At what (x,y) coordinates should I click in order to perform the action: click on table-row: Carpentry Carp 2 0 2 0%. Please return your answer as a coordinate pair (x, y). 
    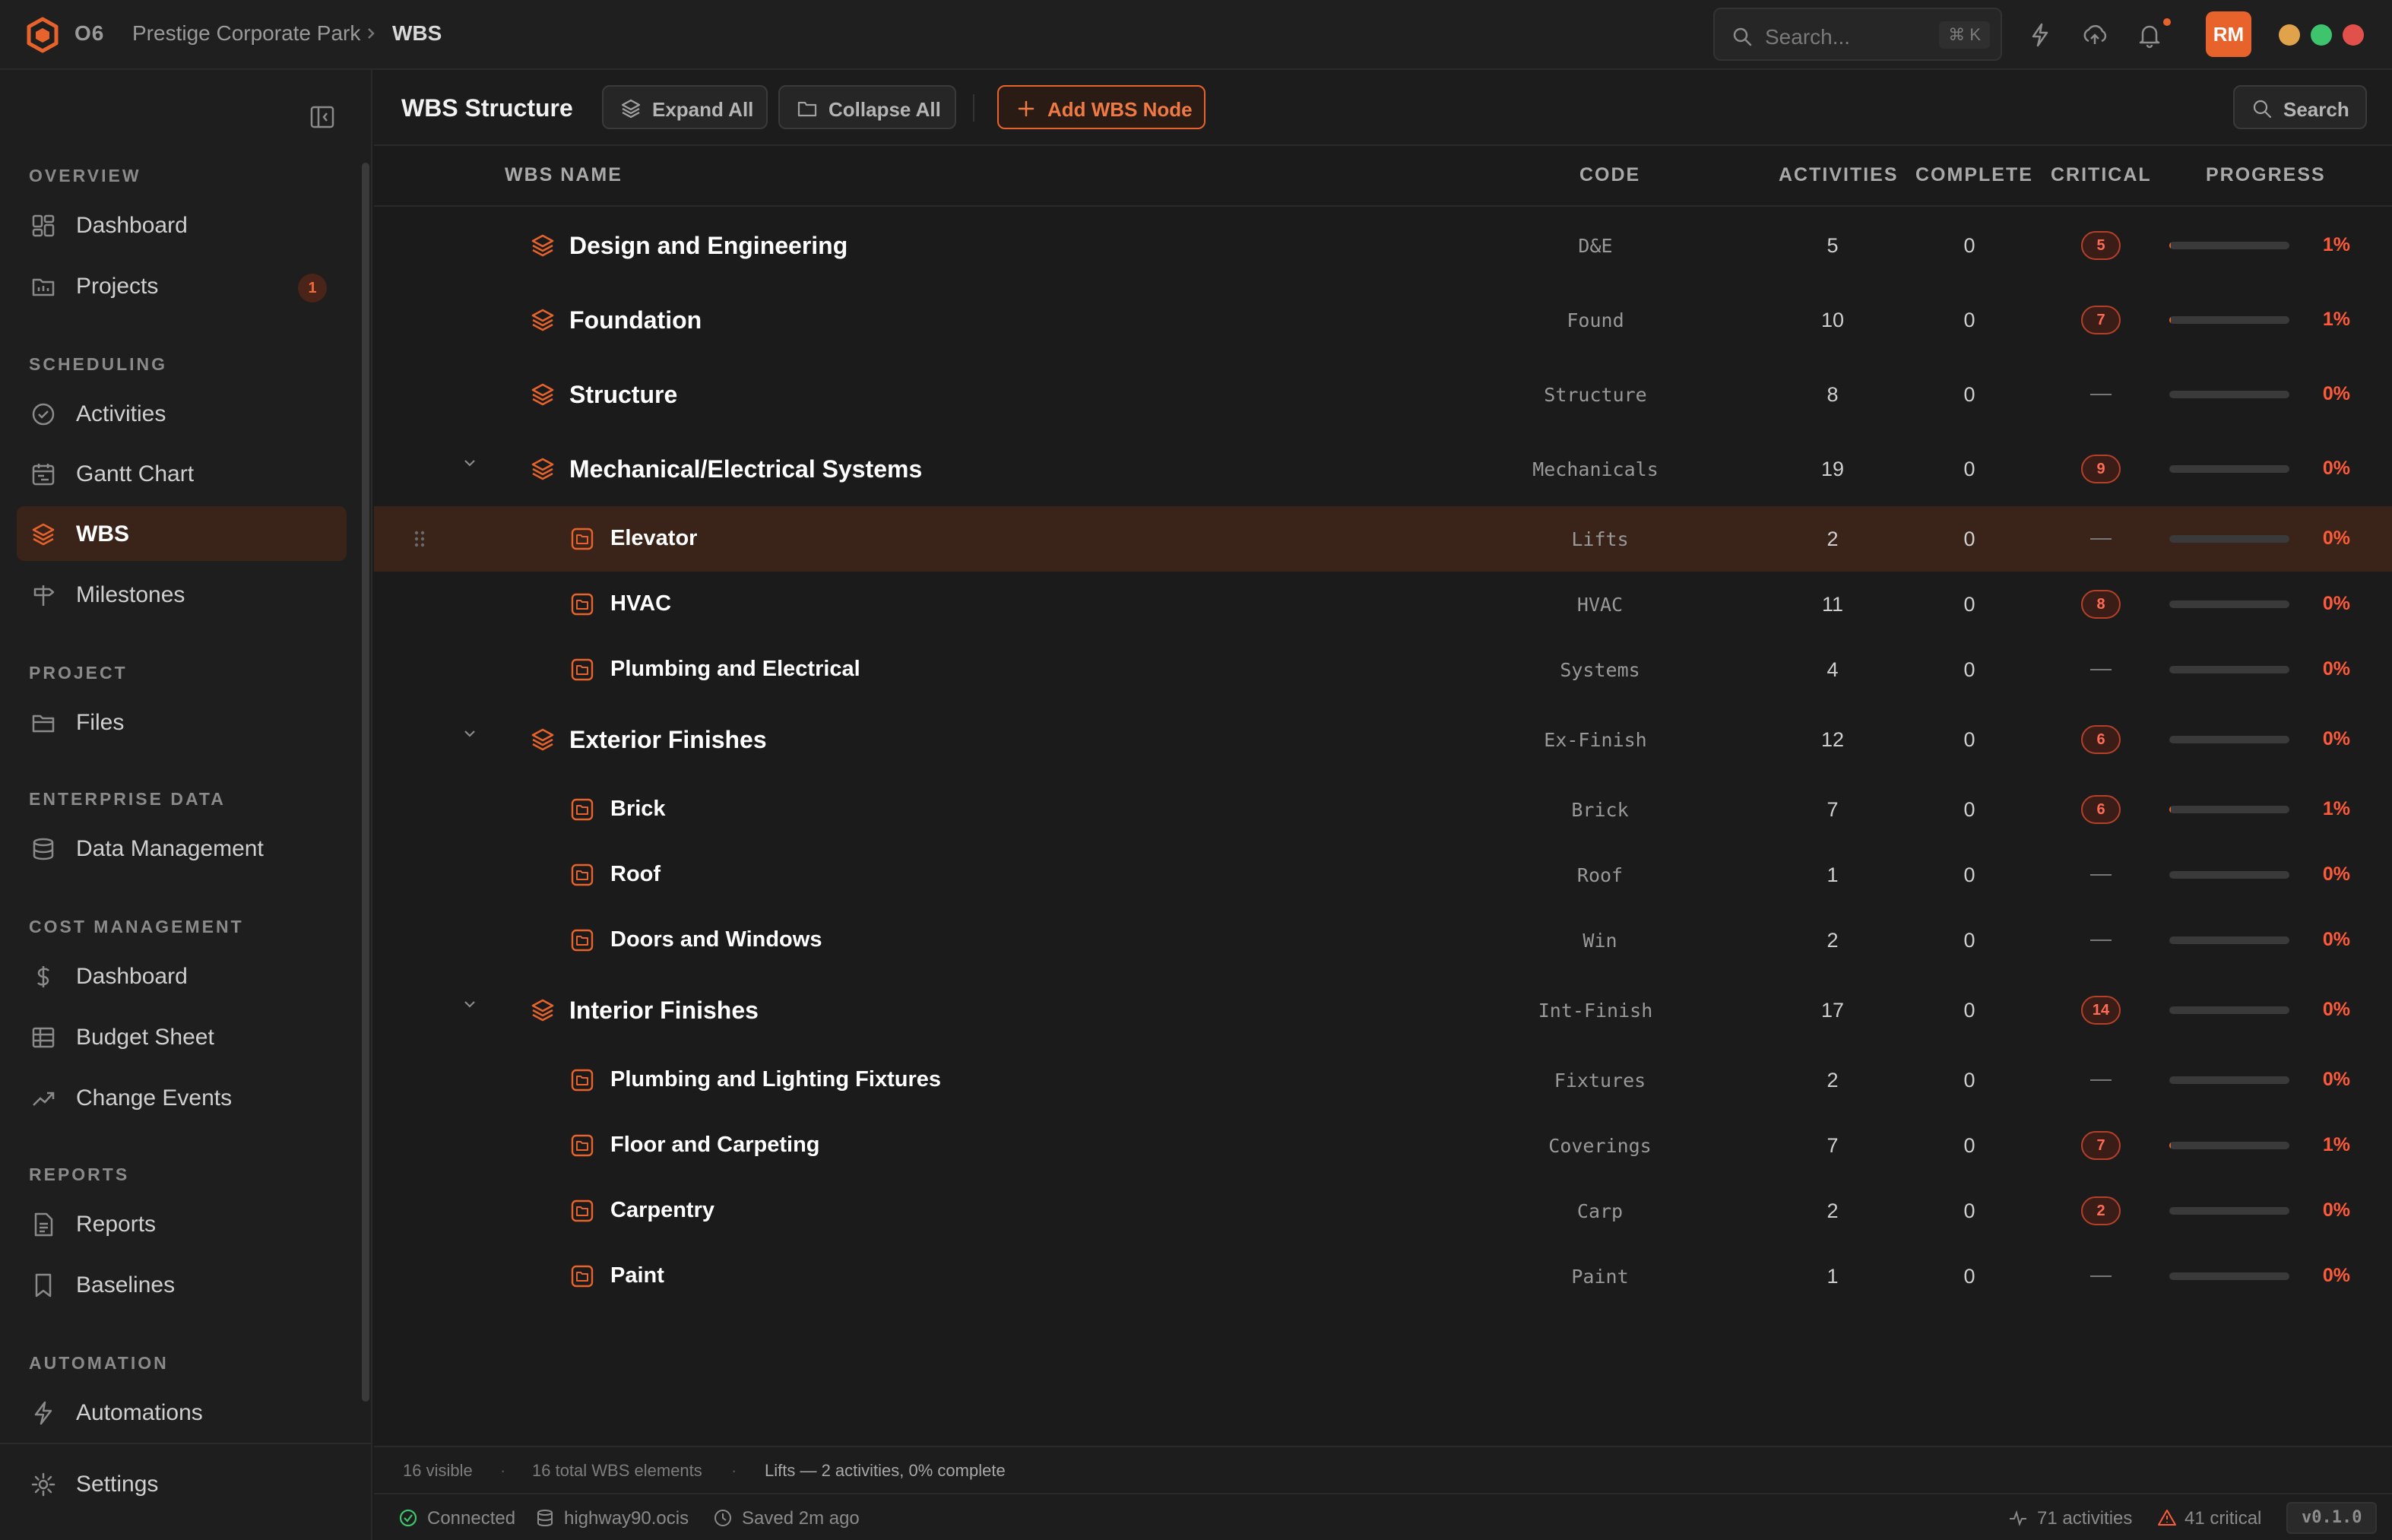
    Looking at the image, I should click on (1383, 1211).